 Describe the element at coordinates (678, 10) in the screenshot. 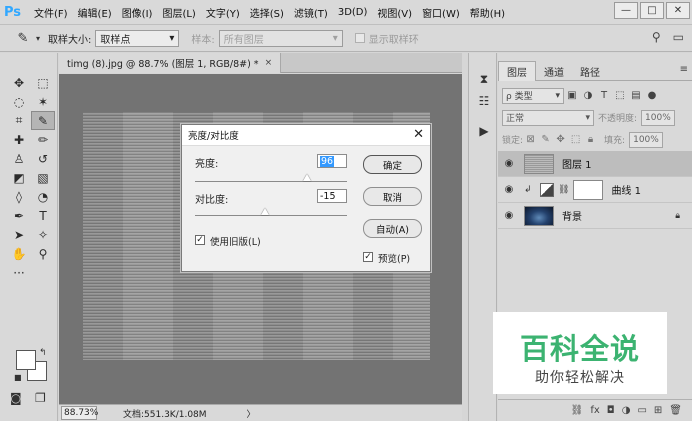

I see `close-button: ✕` at that location.